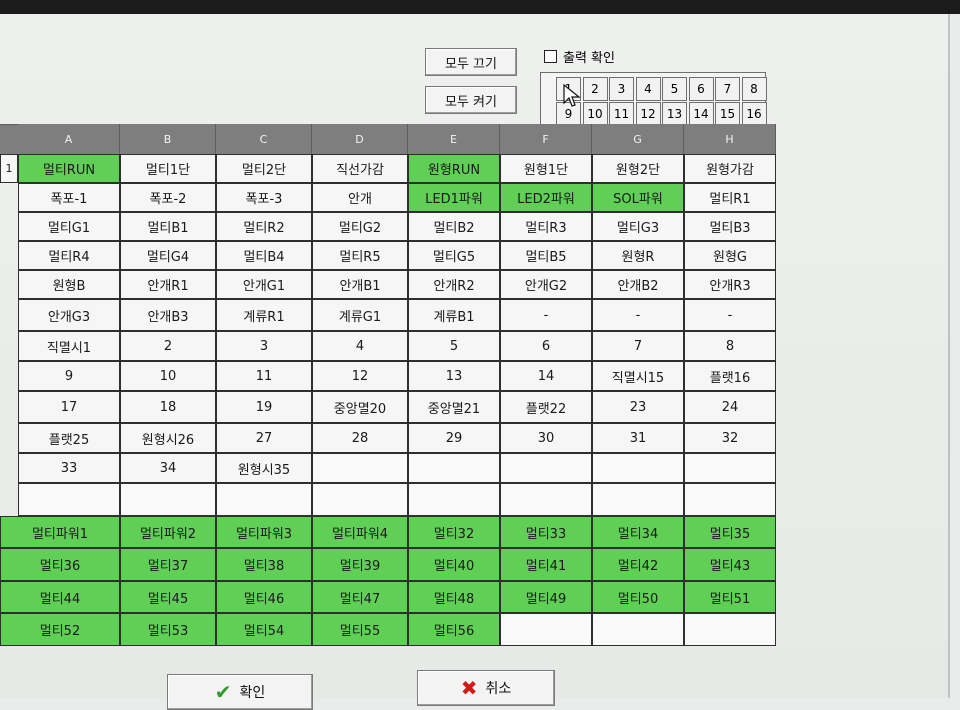  What do you see at coordinates (546, 284) in the screenshot?
I see `table-cell: 안개G2` at bounding box center [546, 284].